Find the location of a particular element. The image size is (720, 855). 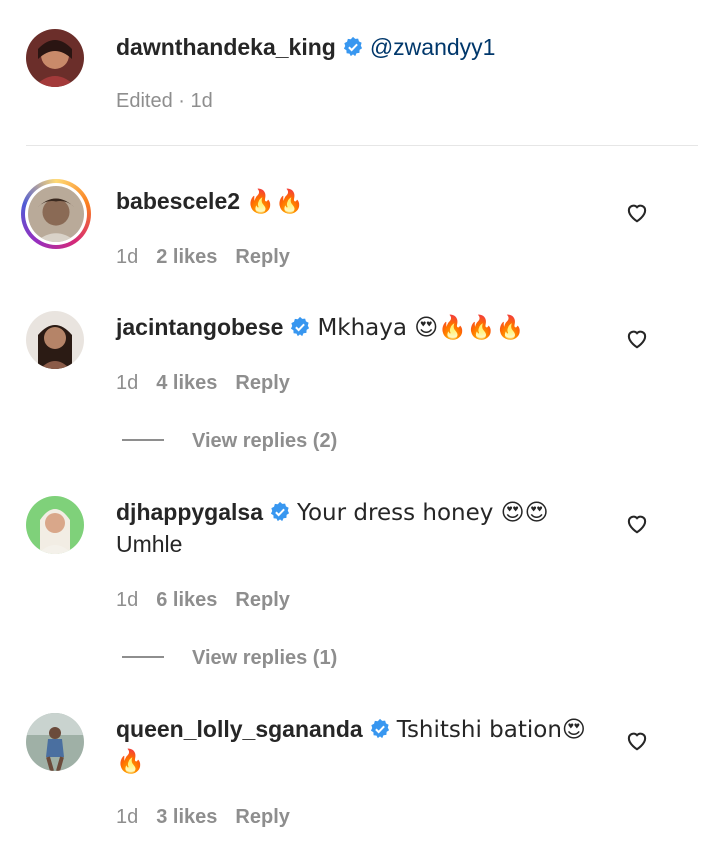

view-replies-button: View replies (1) is located at coordinates (229, 658).